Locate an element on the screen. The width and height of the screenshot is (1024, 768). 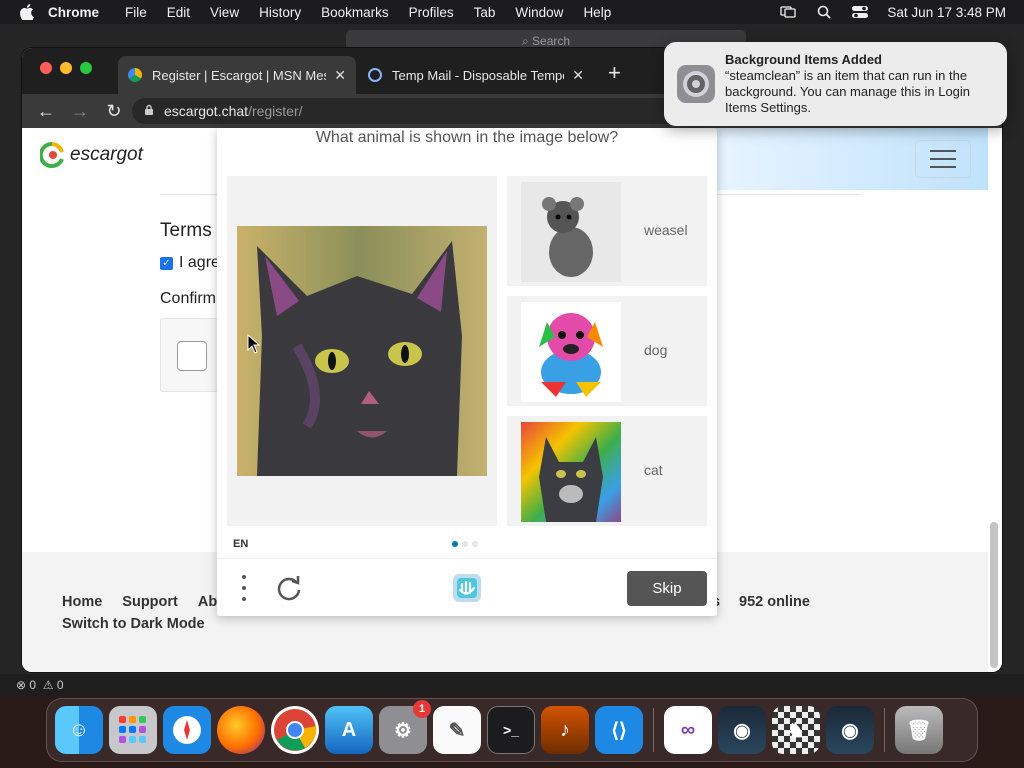
menu-edit: Edit is located at coordinates (178, 12).